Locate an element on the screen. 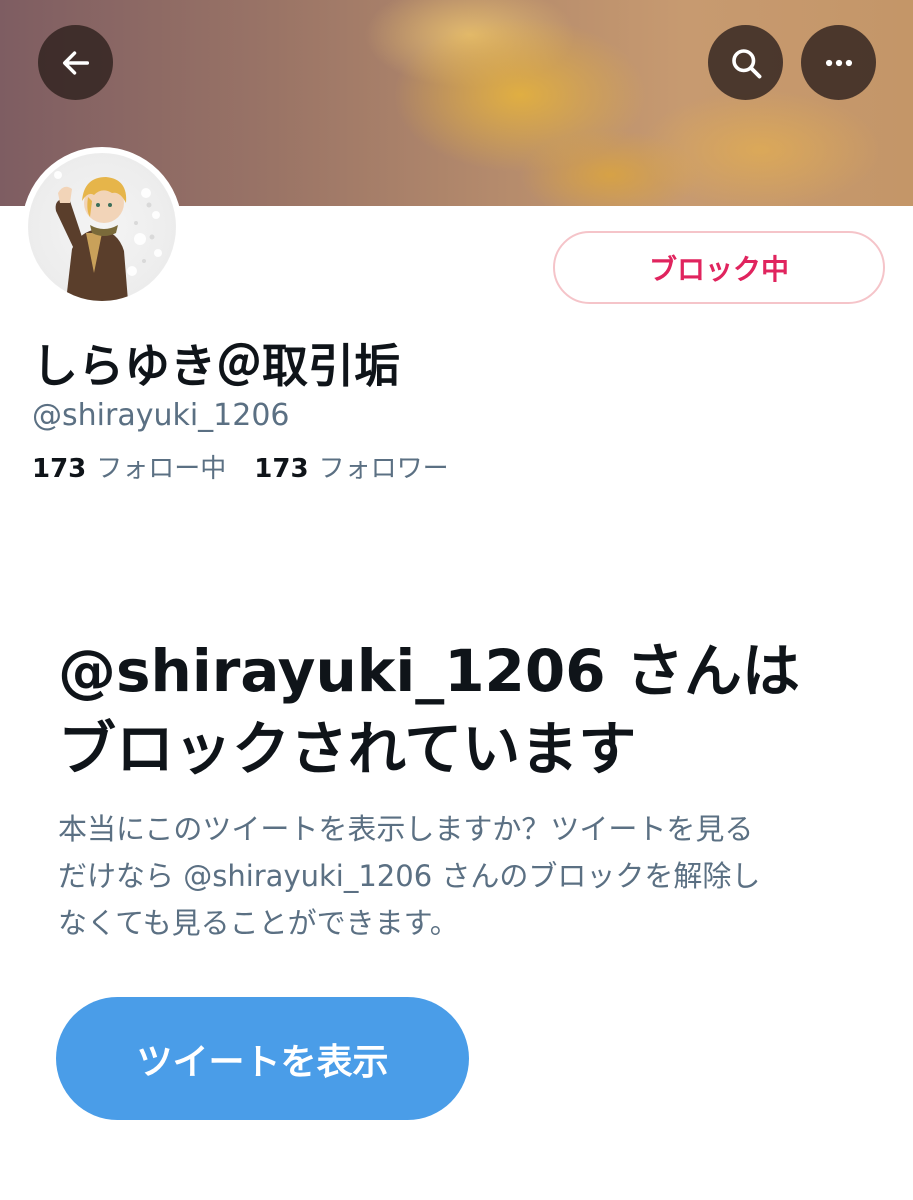 The width and height of the screenshot is (913, 1200). followers-stat: 173 フォロワー is located at coordinates (351, 466).